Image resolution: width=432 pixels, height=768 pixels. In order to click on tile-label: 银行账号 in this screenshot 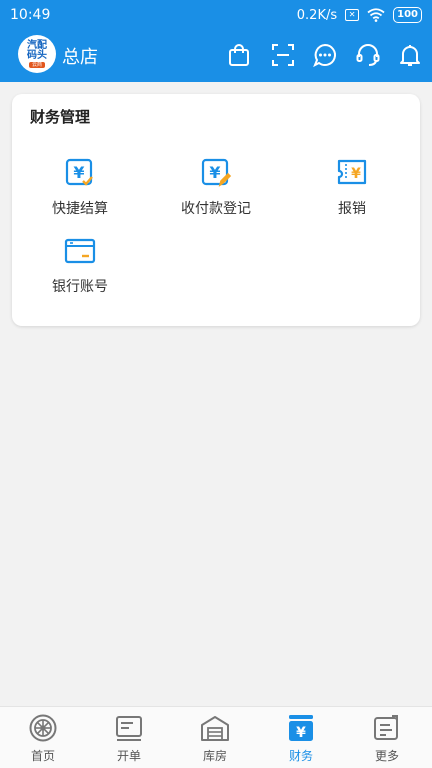, I will do `click(80, 287)`.